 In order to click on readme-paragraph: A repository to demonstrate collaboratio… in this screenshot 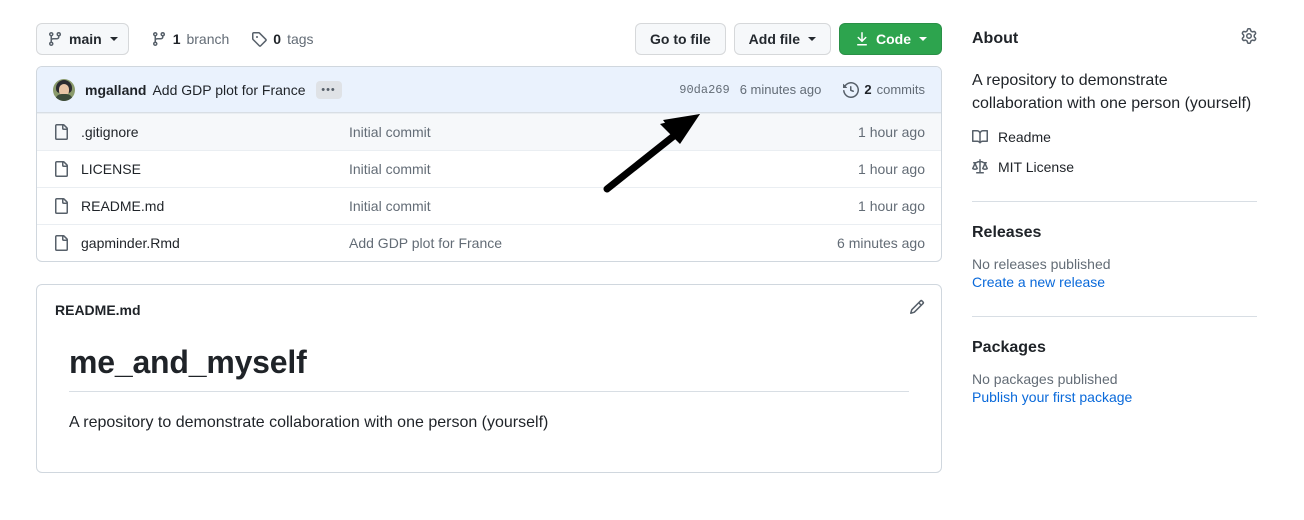, I will do `click(309, 422)`.